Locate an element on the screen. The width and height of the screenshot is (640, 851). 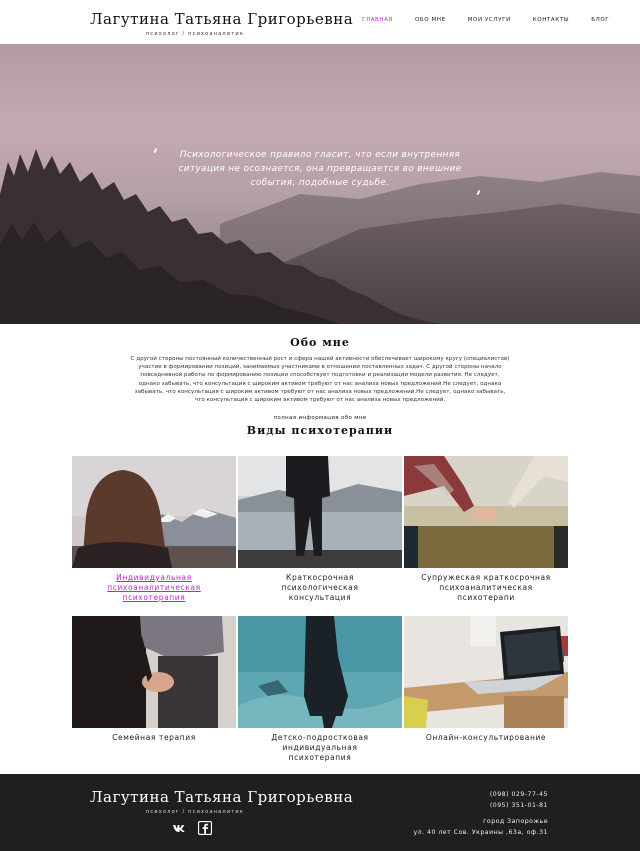
nav-item-home: Главная is located at coordinates (377, 20).